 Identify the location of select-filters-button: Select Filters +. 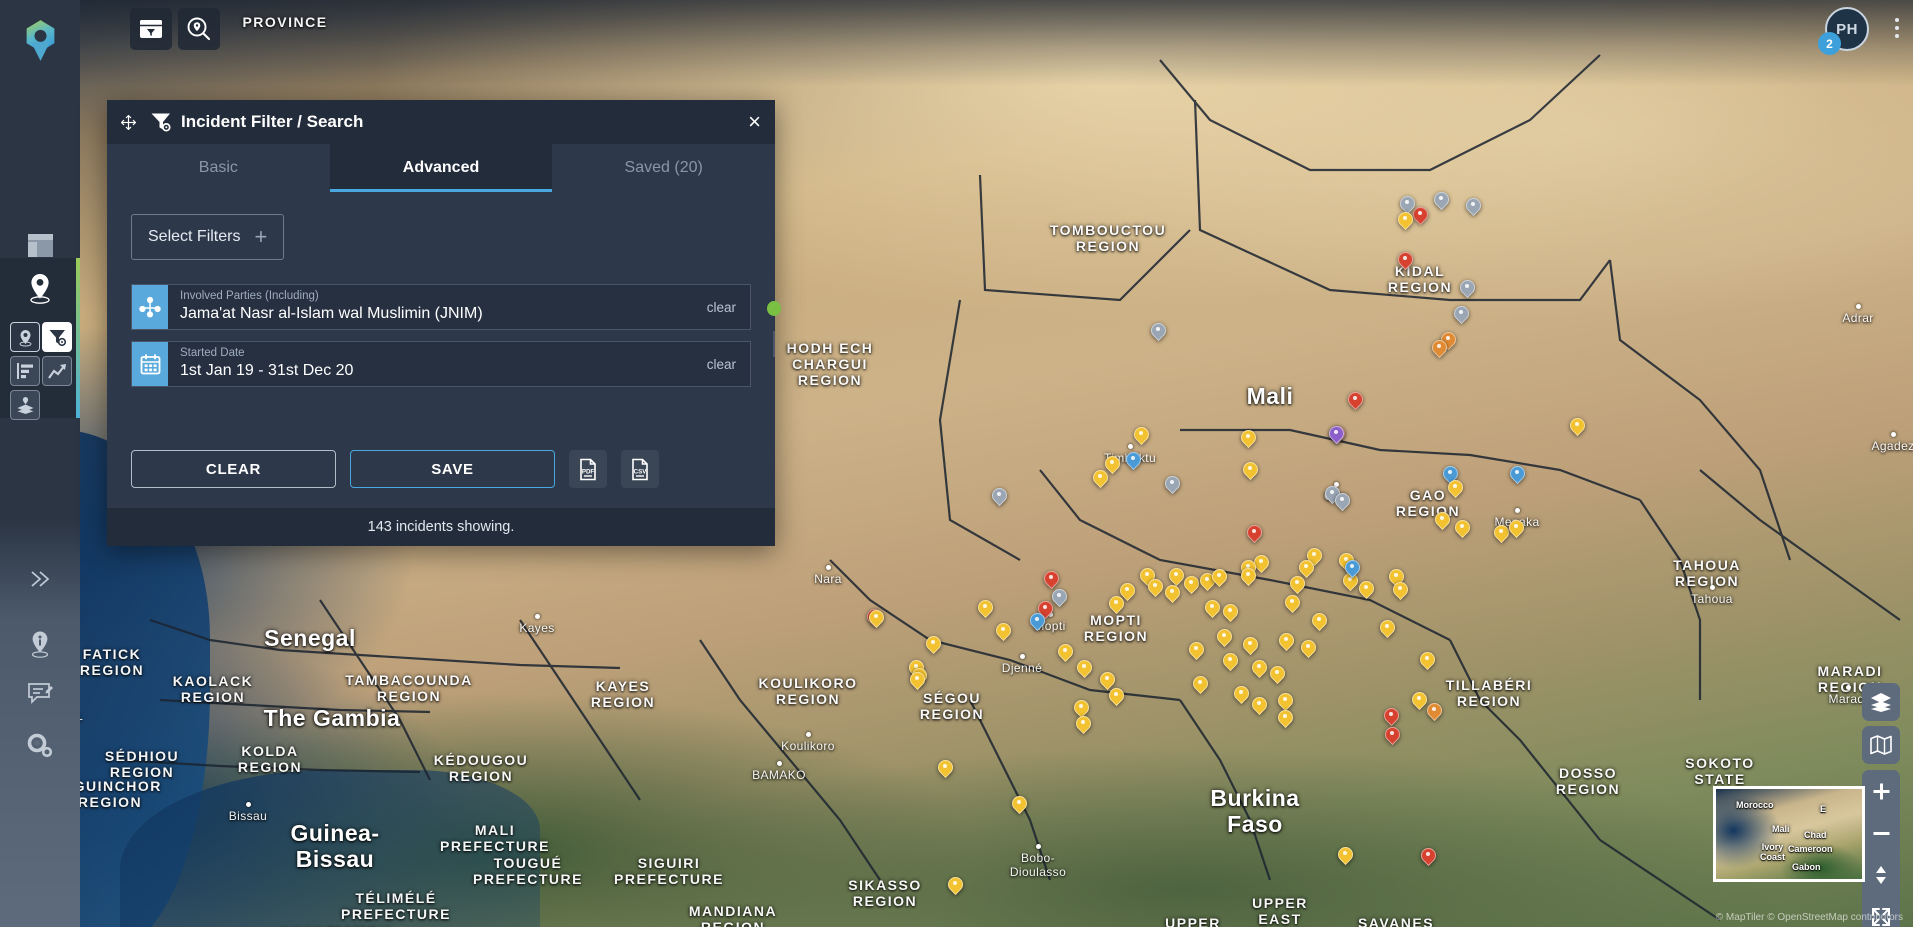
(208, 237).